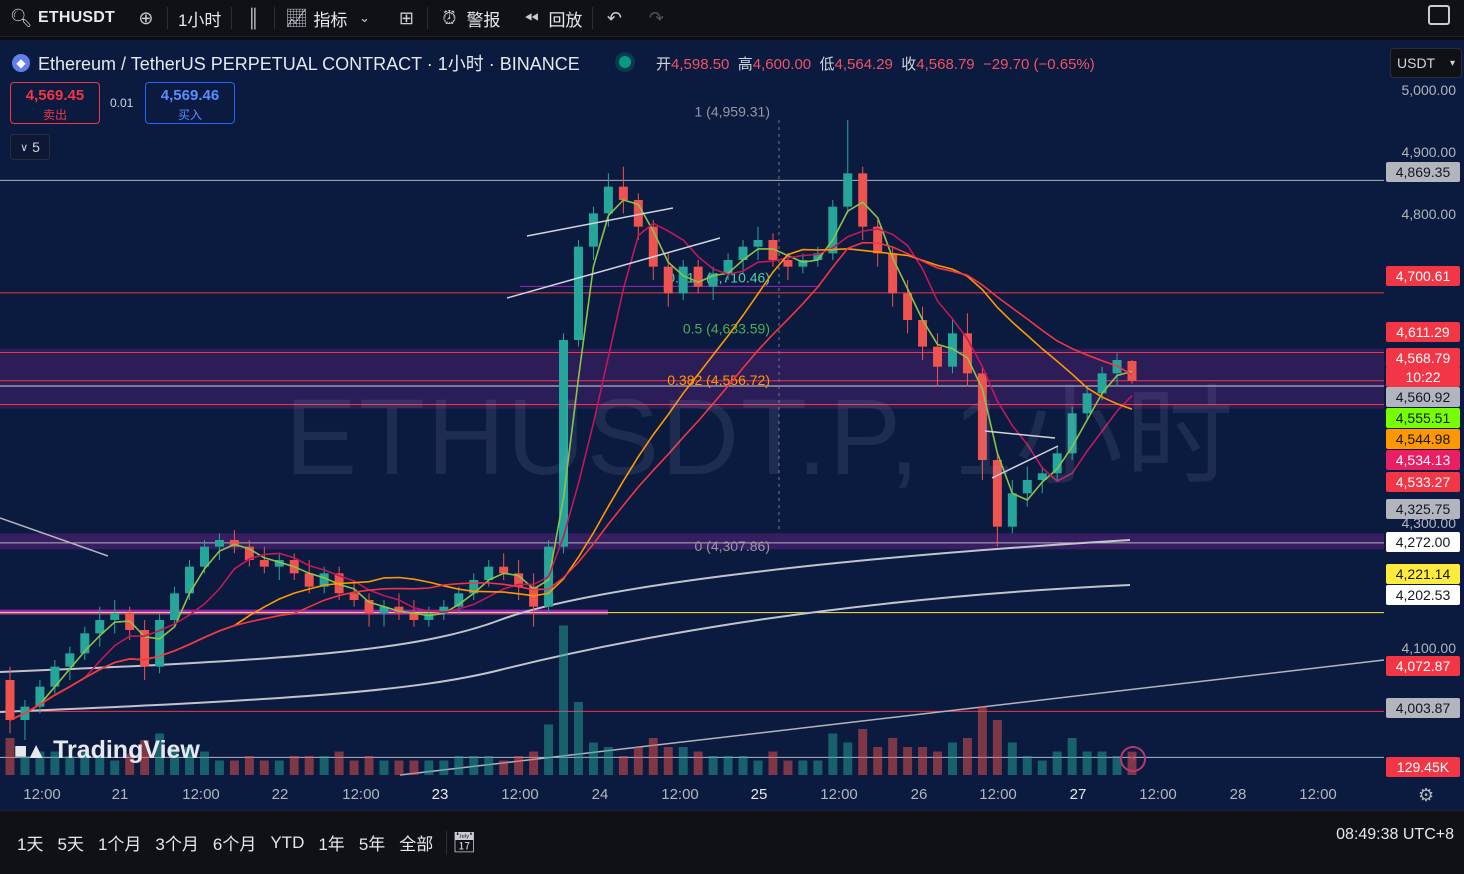 This screenshot has width=1464, height=874. I want to click on time-label: 28, so click(1238, 794).